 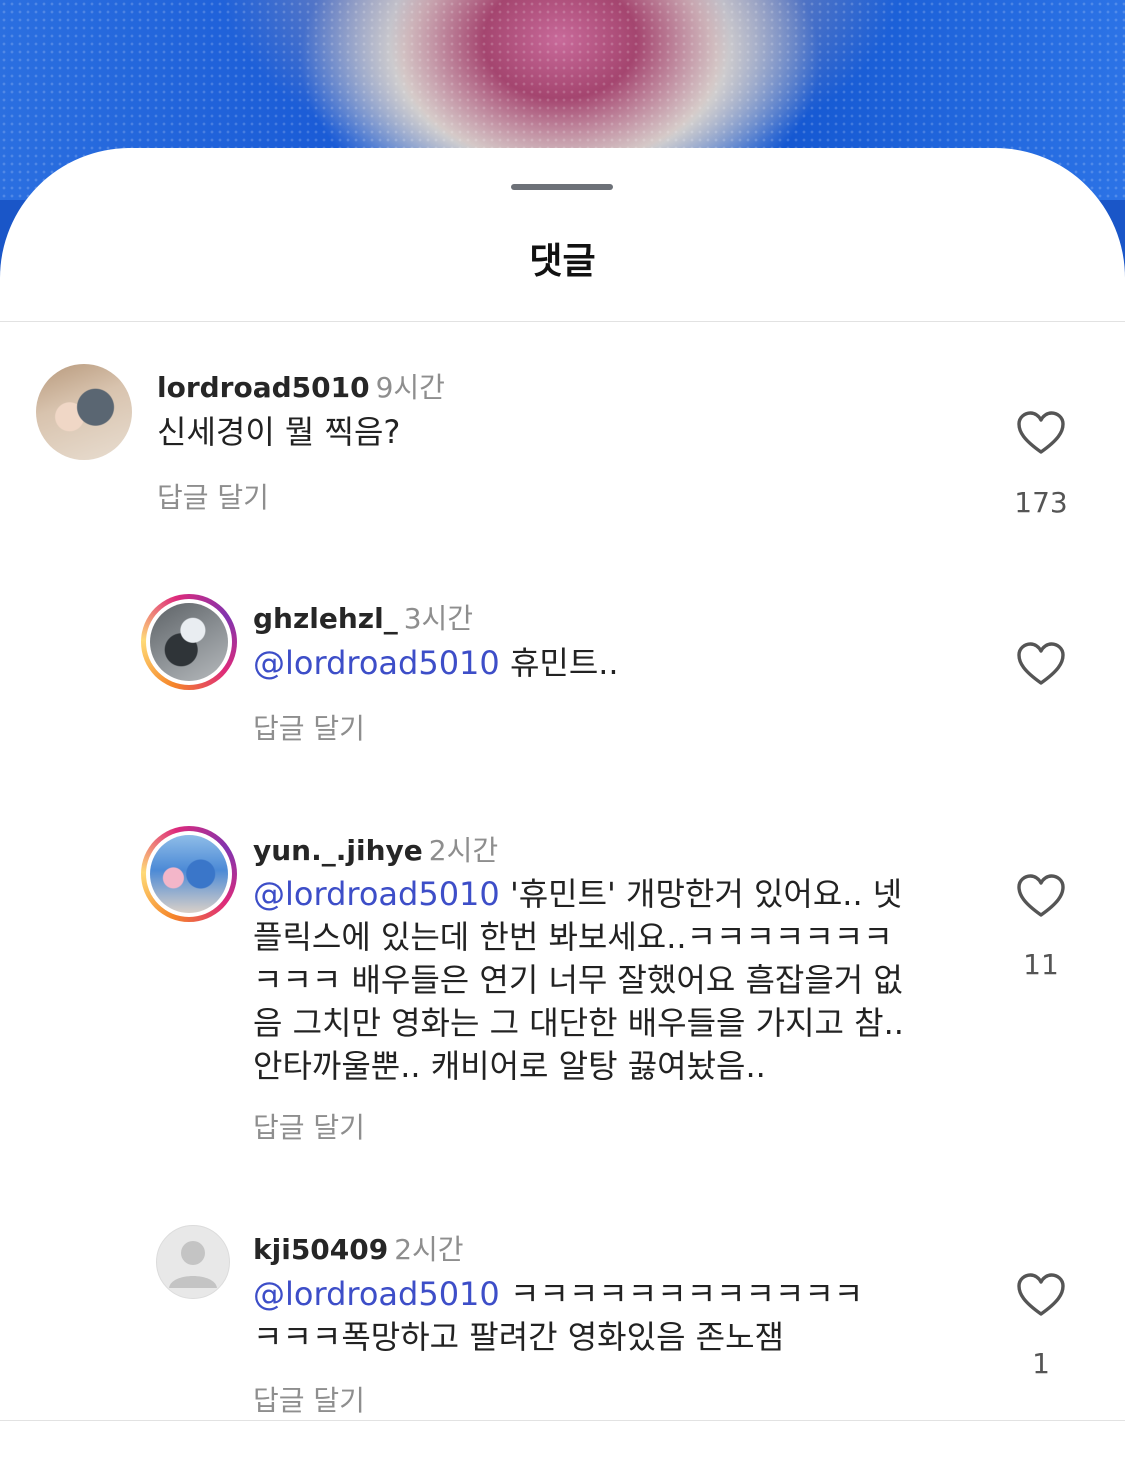 I want to click on default-user-icon, so click(x=193, y=1264).